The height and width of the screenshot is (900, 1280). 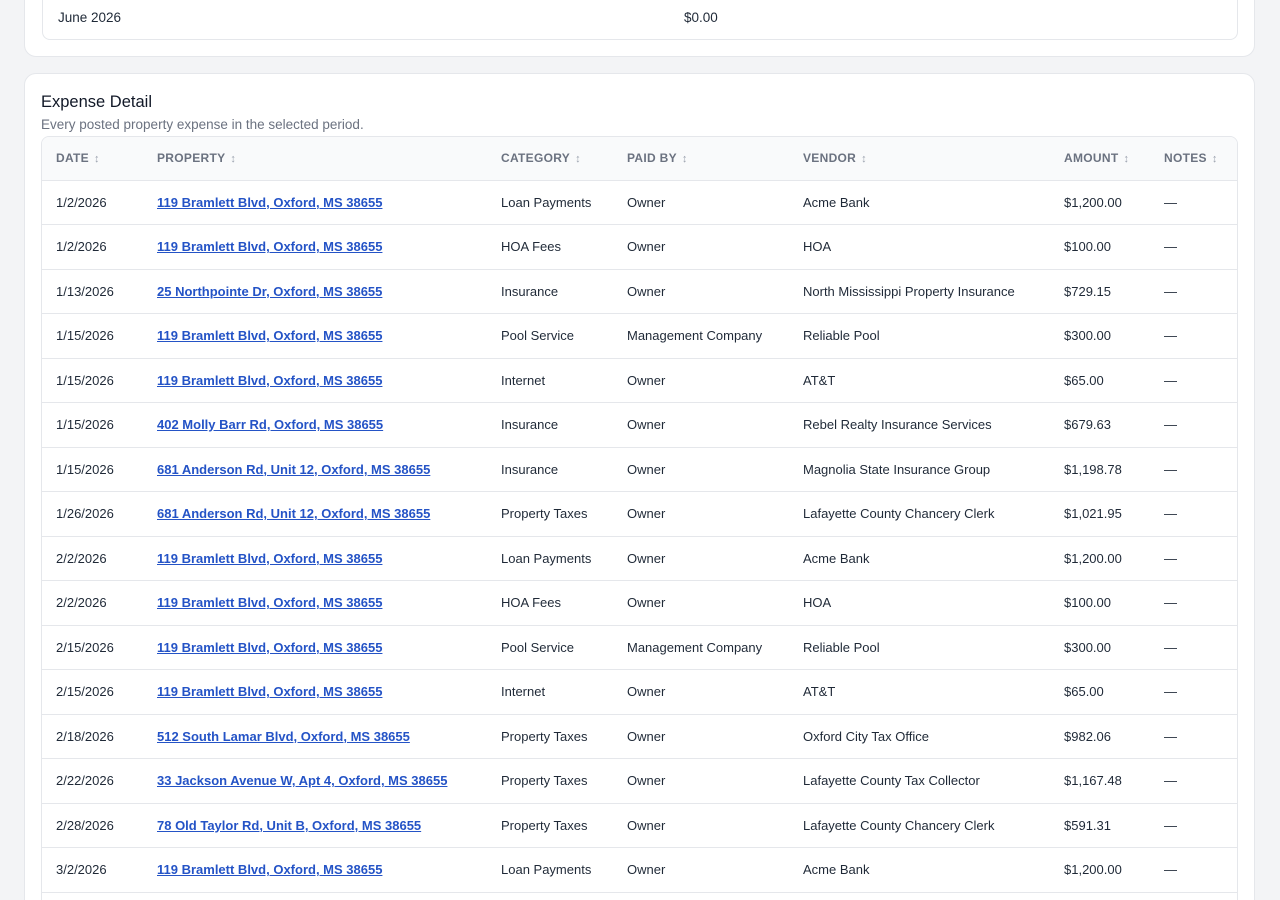 I want to click on property-link: 402 Molly Barr Rd, Oxford, MS 38655, so click(x=270, y=424).